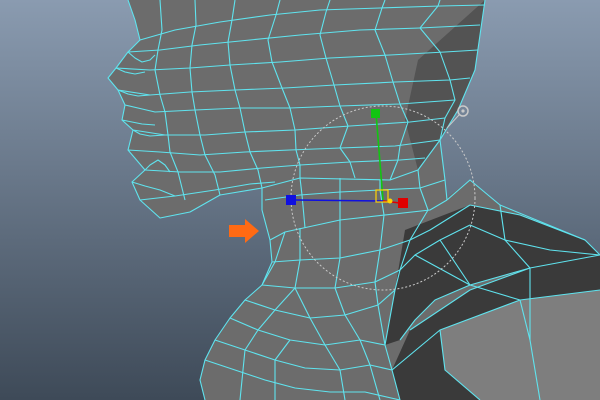 Image resolution: width=600 pixels, height=400 pixels. Describe the element at coordinates (463, 111) in the screenshot. I see `rotate-handle-dot` at that location.